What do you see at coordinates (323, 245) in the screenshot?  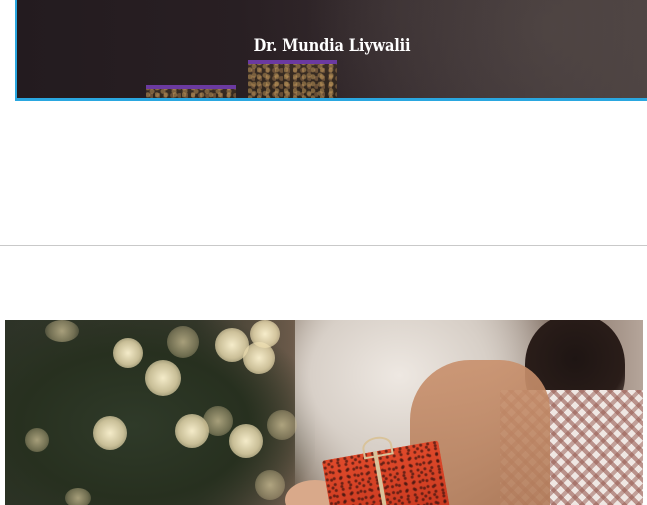 I see `section-divider` at bounding box center [323, 245].